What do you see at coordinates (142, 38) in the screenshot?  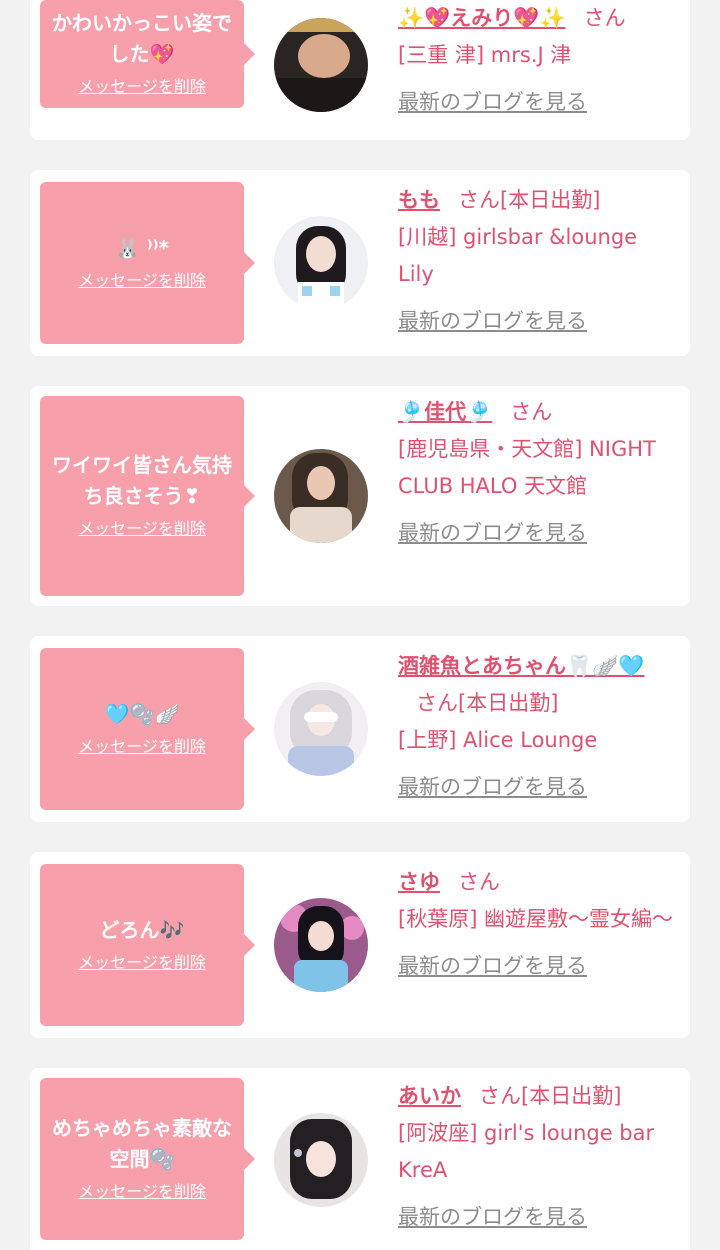 I see `message-text: かわいかっこい姿でした💖` at bounding box center [142, 38].